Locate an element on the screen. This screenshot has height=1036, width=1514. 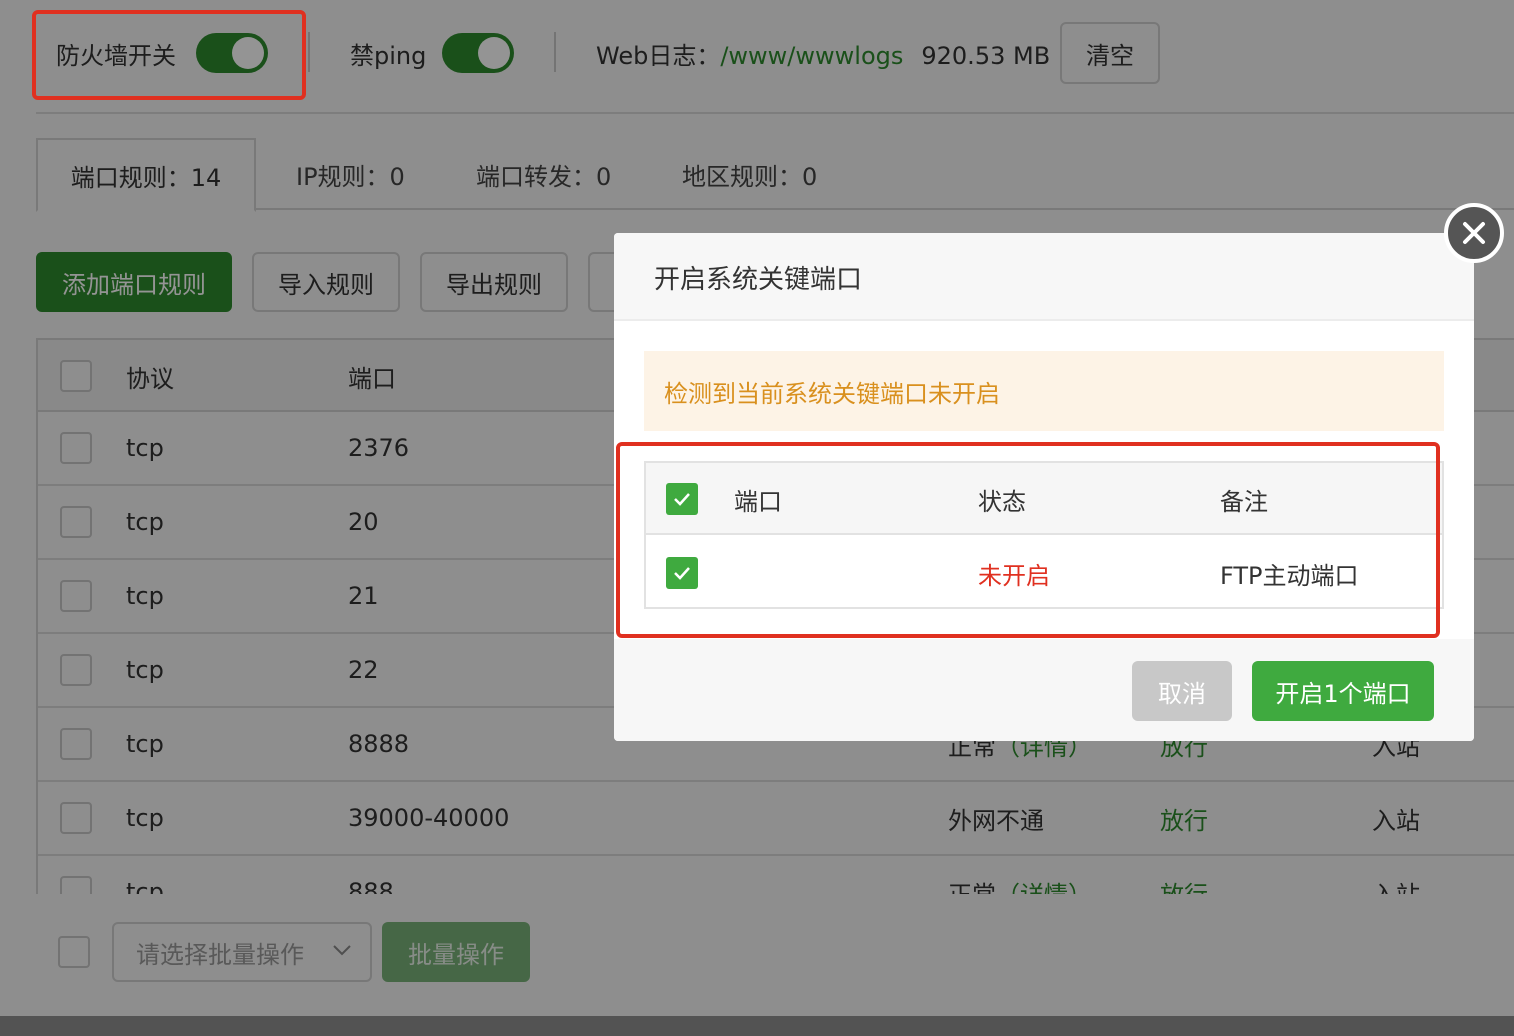
close-icon is located at coordinates (1474, 233).